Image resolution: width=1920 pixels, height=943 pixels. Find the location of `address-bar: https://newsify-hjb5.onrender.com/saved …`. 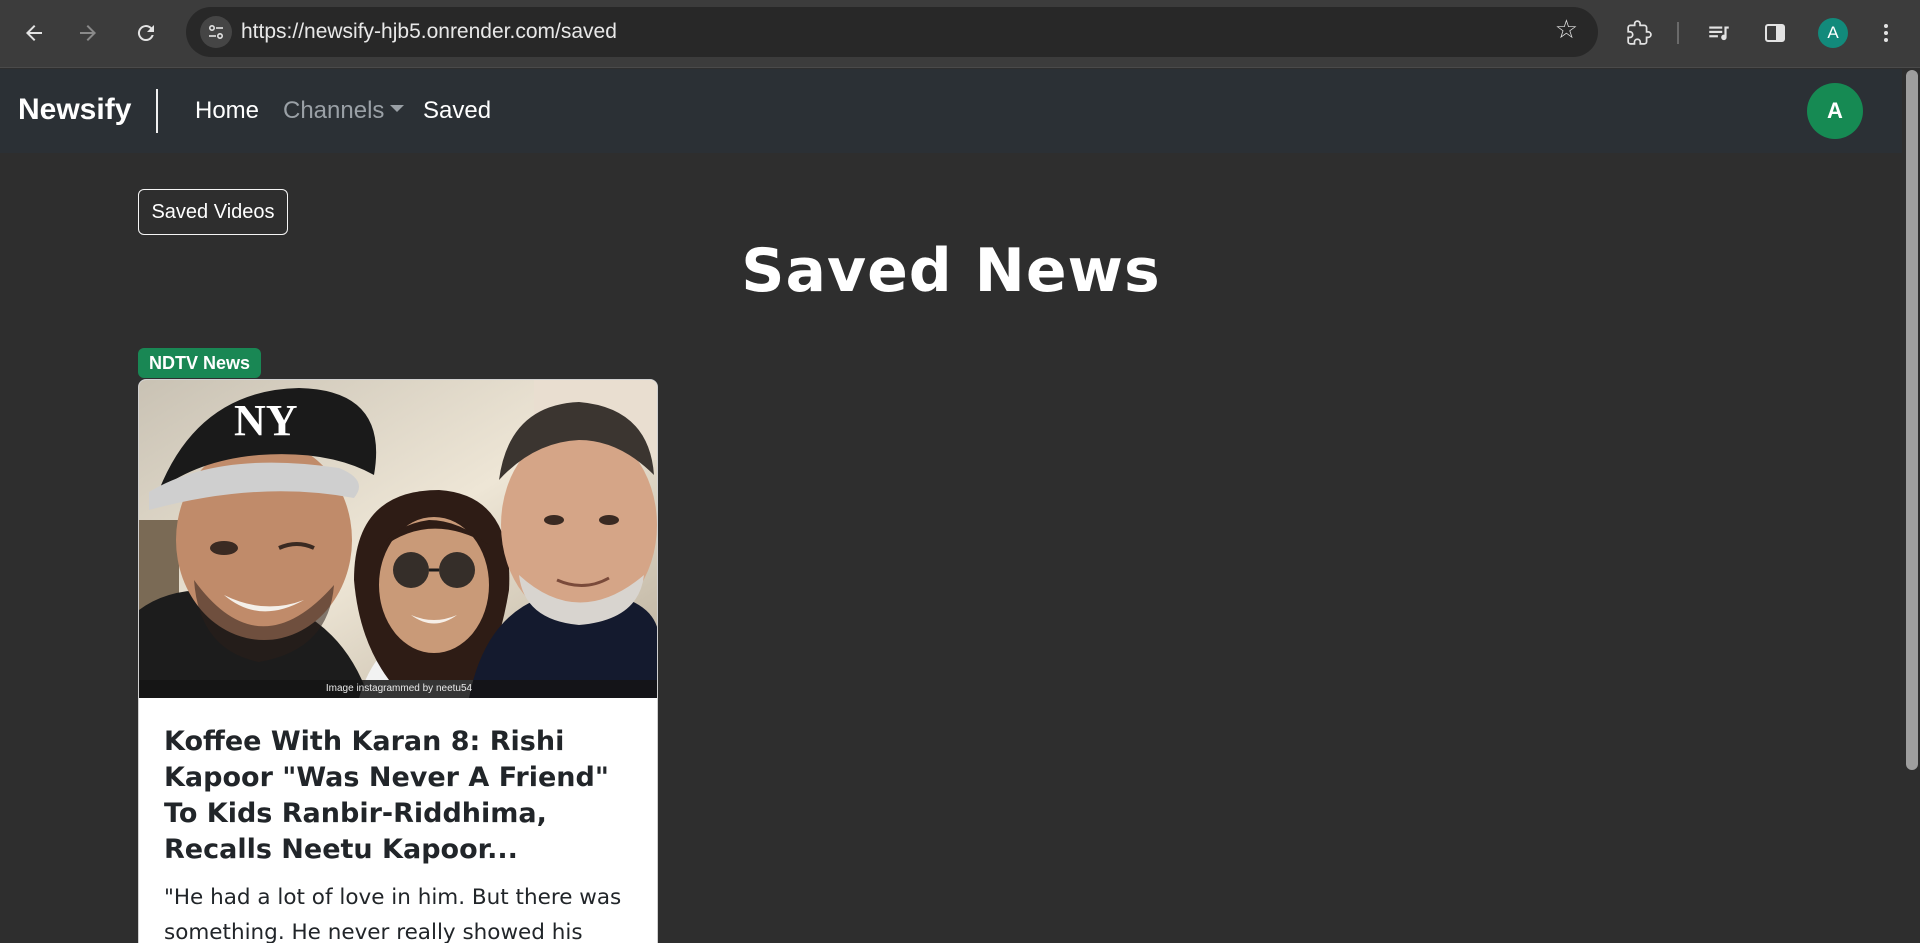

address-bar: https://newsify-hjb5.onrender.com/saved … is located at coordinates (892, 32).